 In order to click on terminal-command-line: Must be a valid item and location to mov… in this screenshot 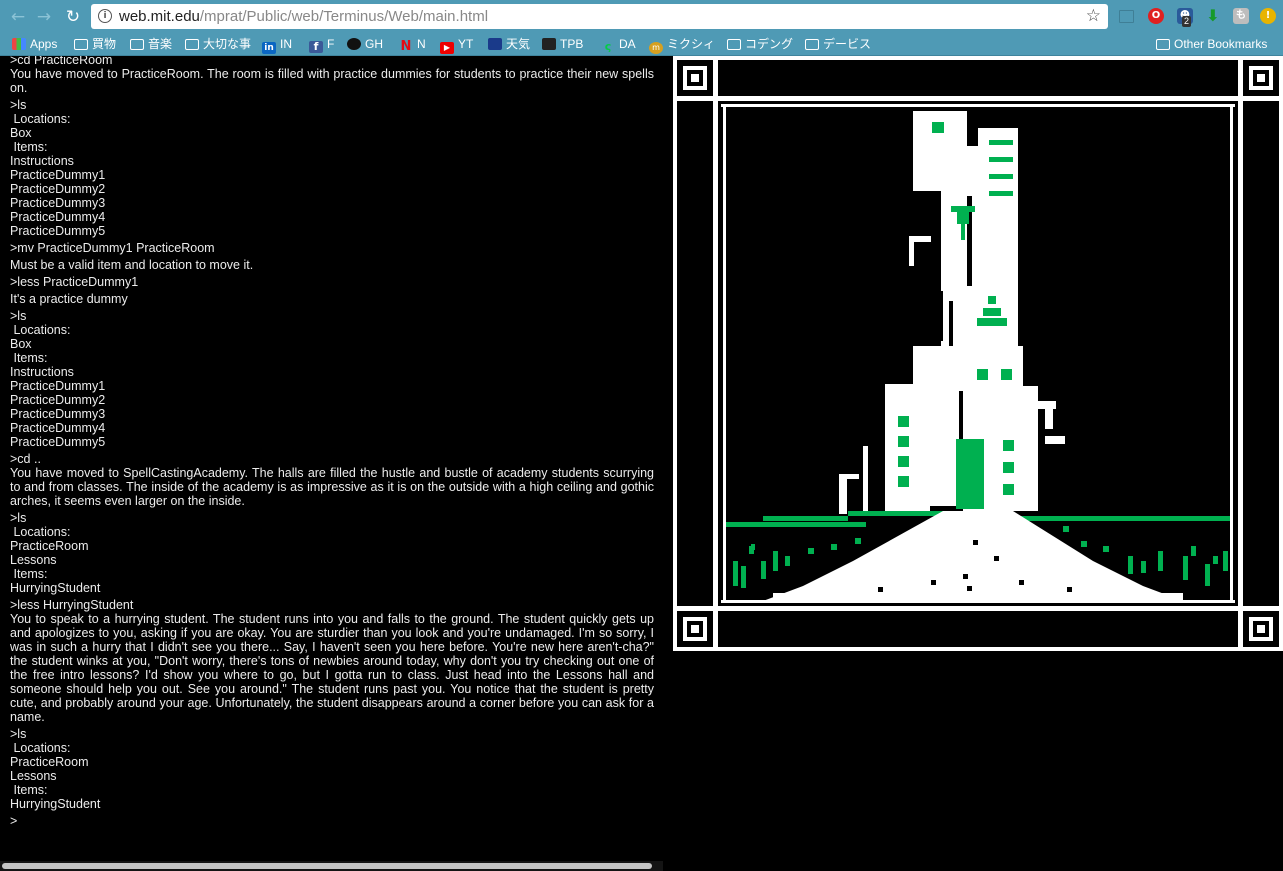, I will do `click(132, 265)`.